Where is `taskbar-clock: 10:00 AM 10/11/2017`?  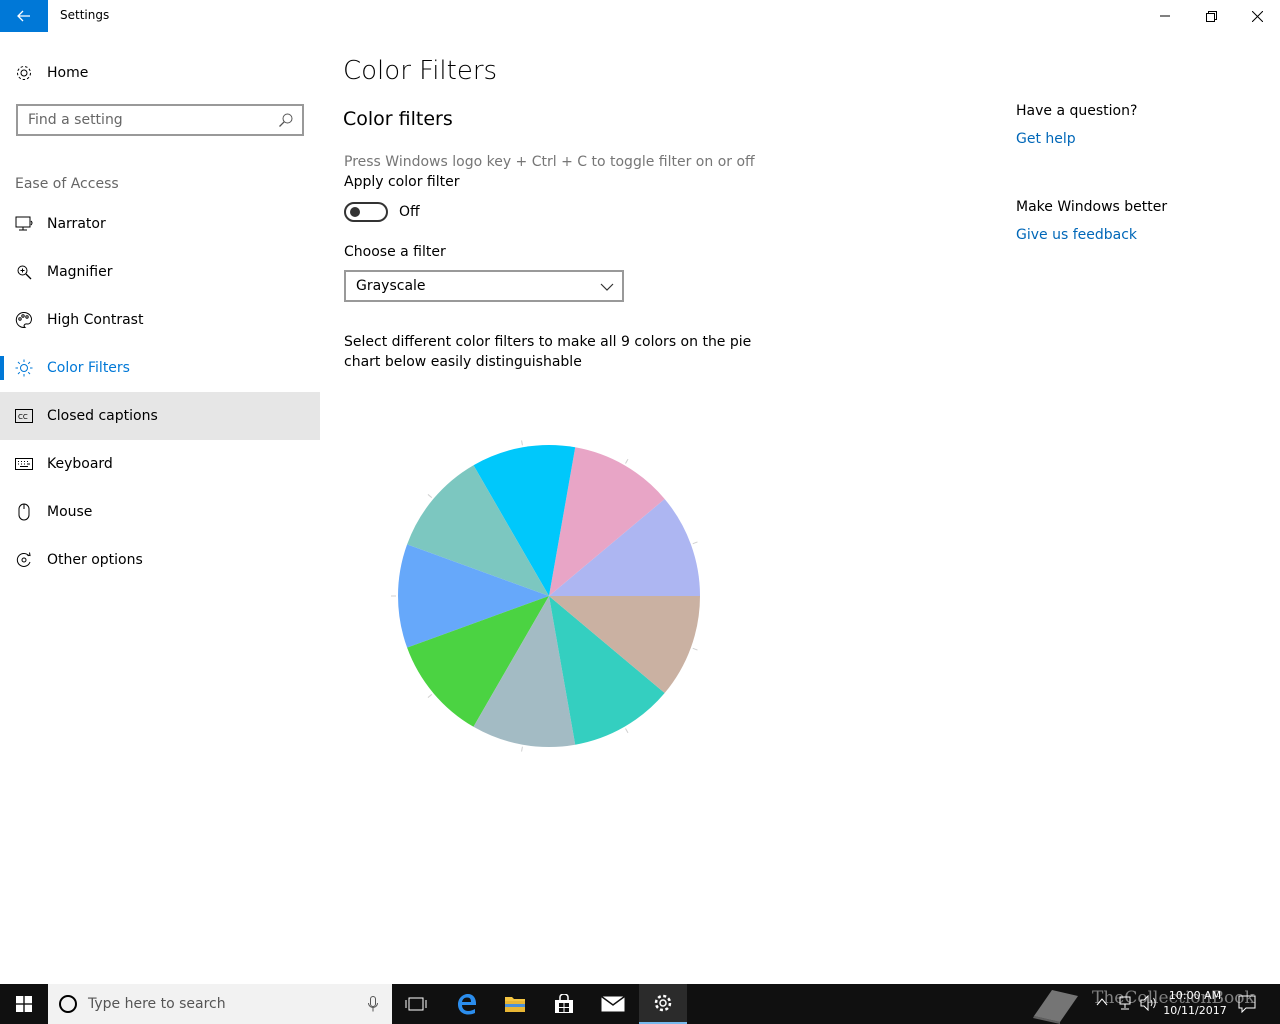
taskbar-clock: 10:00 AM 10/11/2017 is located at coordinates (1195, 1003).